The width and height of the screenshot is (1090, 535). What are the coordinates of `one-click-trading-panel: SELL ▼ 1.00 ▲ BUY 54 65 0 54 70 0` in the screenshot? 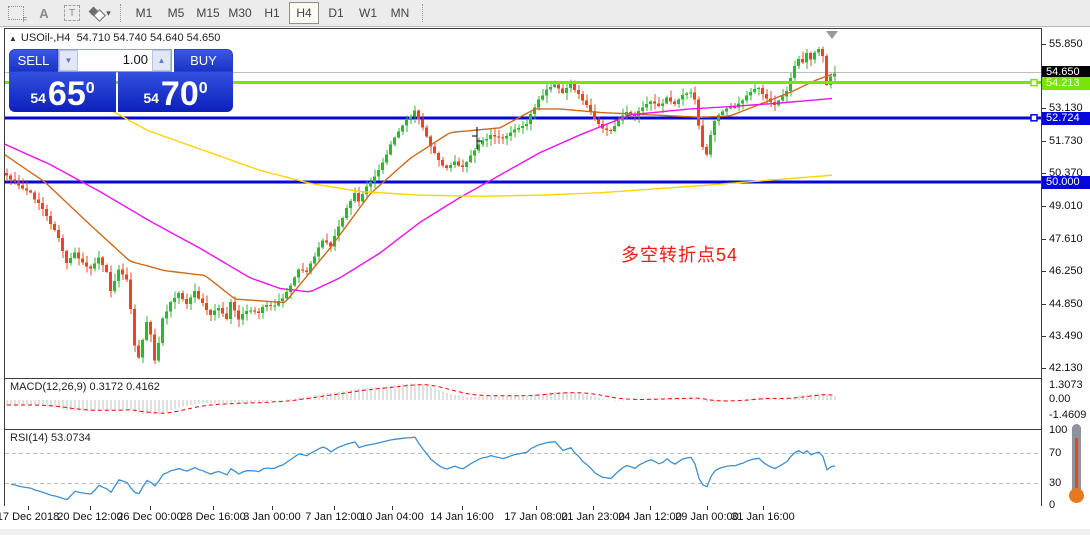 It's located at (121, 80).